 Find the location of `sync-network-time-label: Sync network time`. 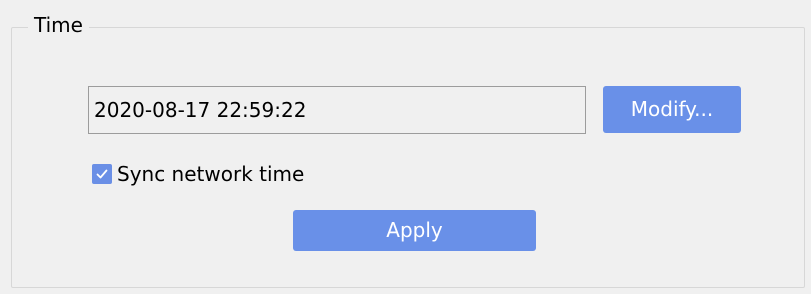

sync-network-time-label: Sync network time is located at coordinates (211, 174).